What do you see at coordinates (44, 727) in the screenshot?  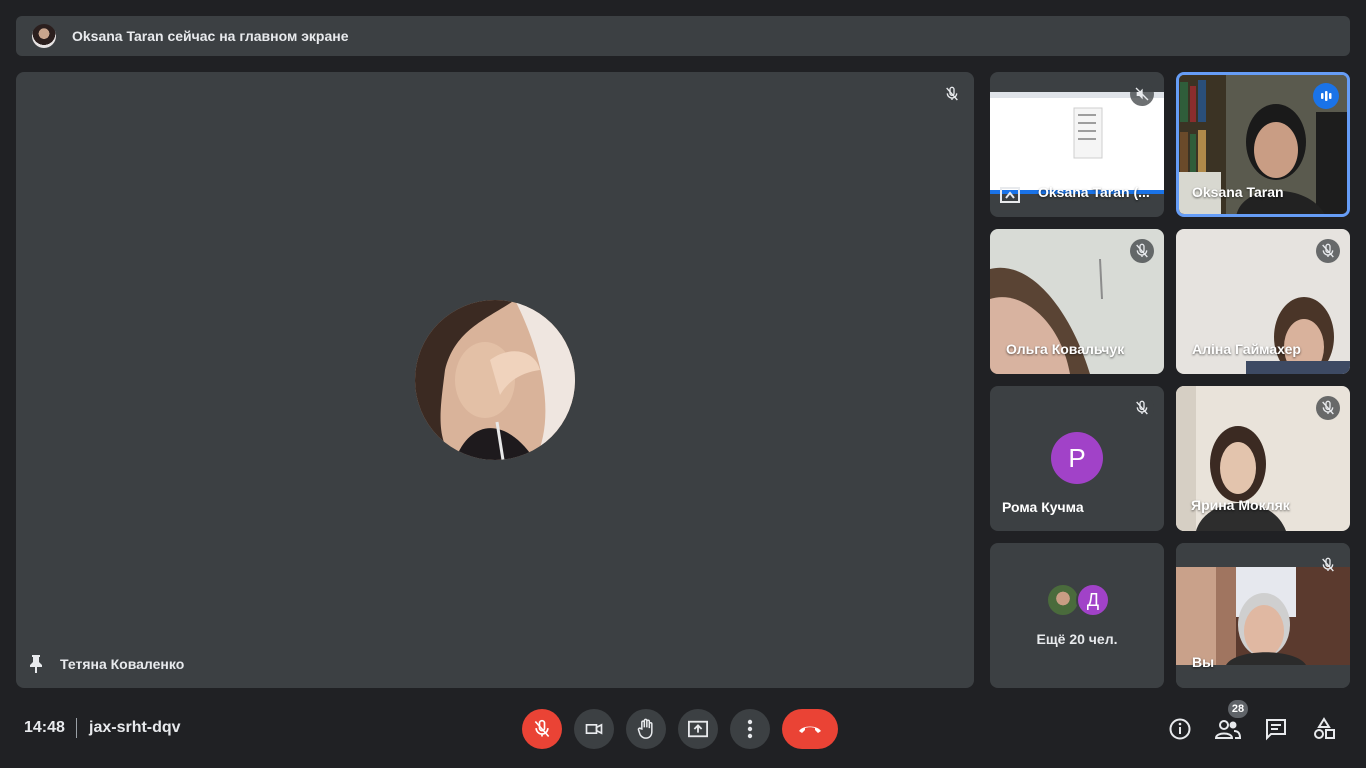 I see `clock: 14:48` at bounding box center [44, 727].